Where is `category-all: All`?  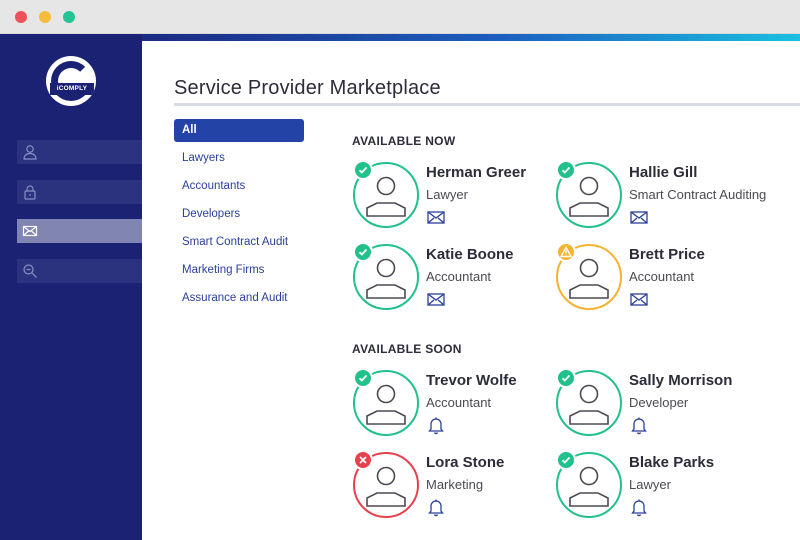
category-all: All is located at coordinates (239, 130).